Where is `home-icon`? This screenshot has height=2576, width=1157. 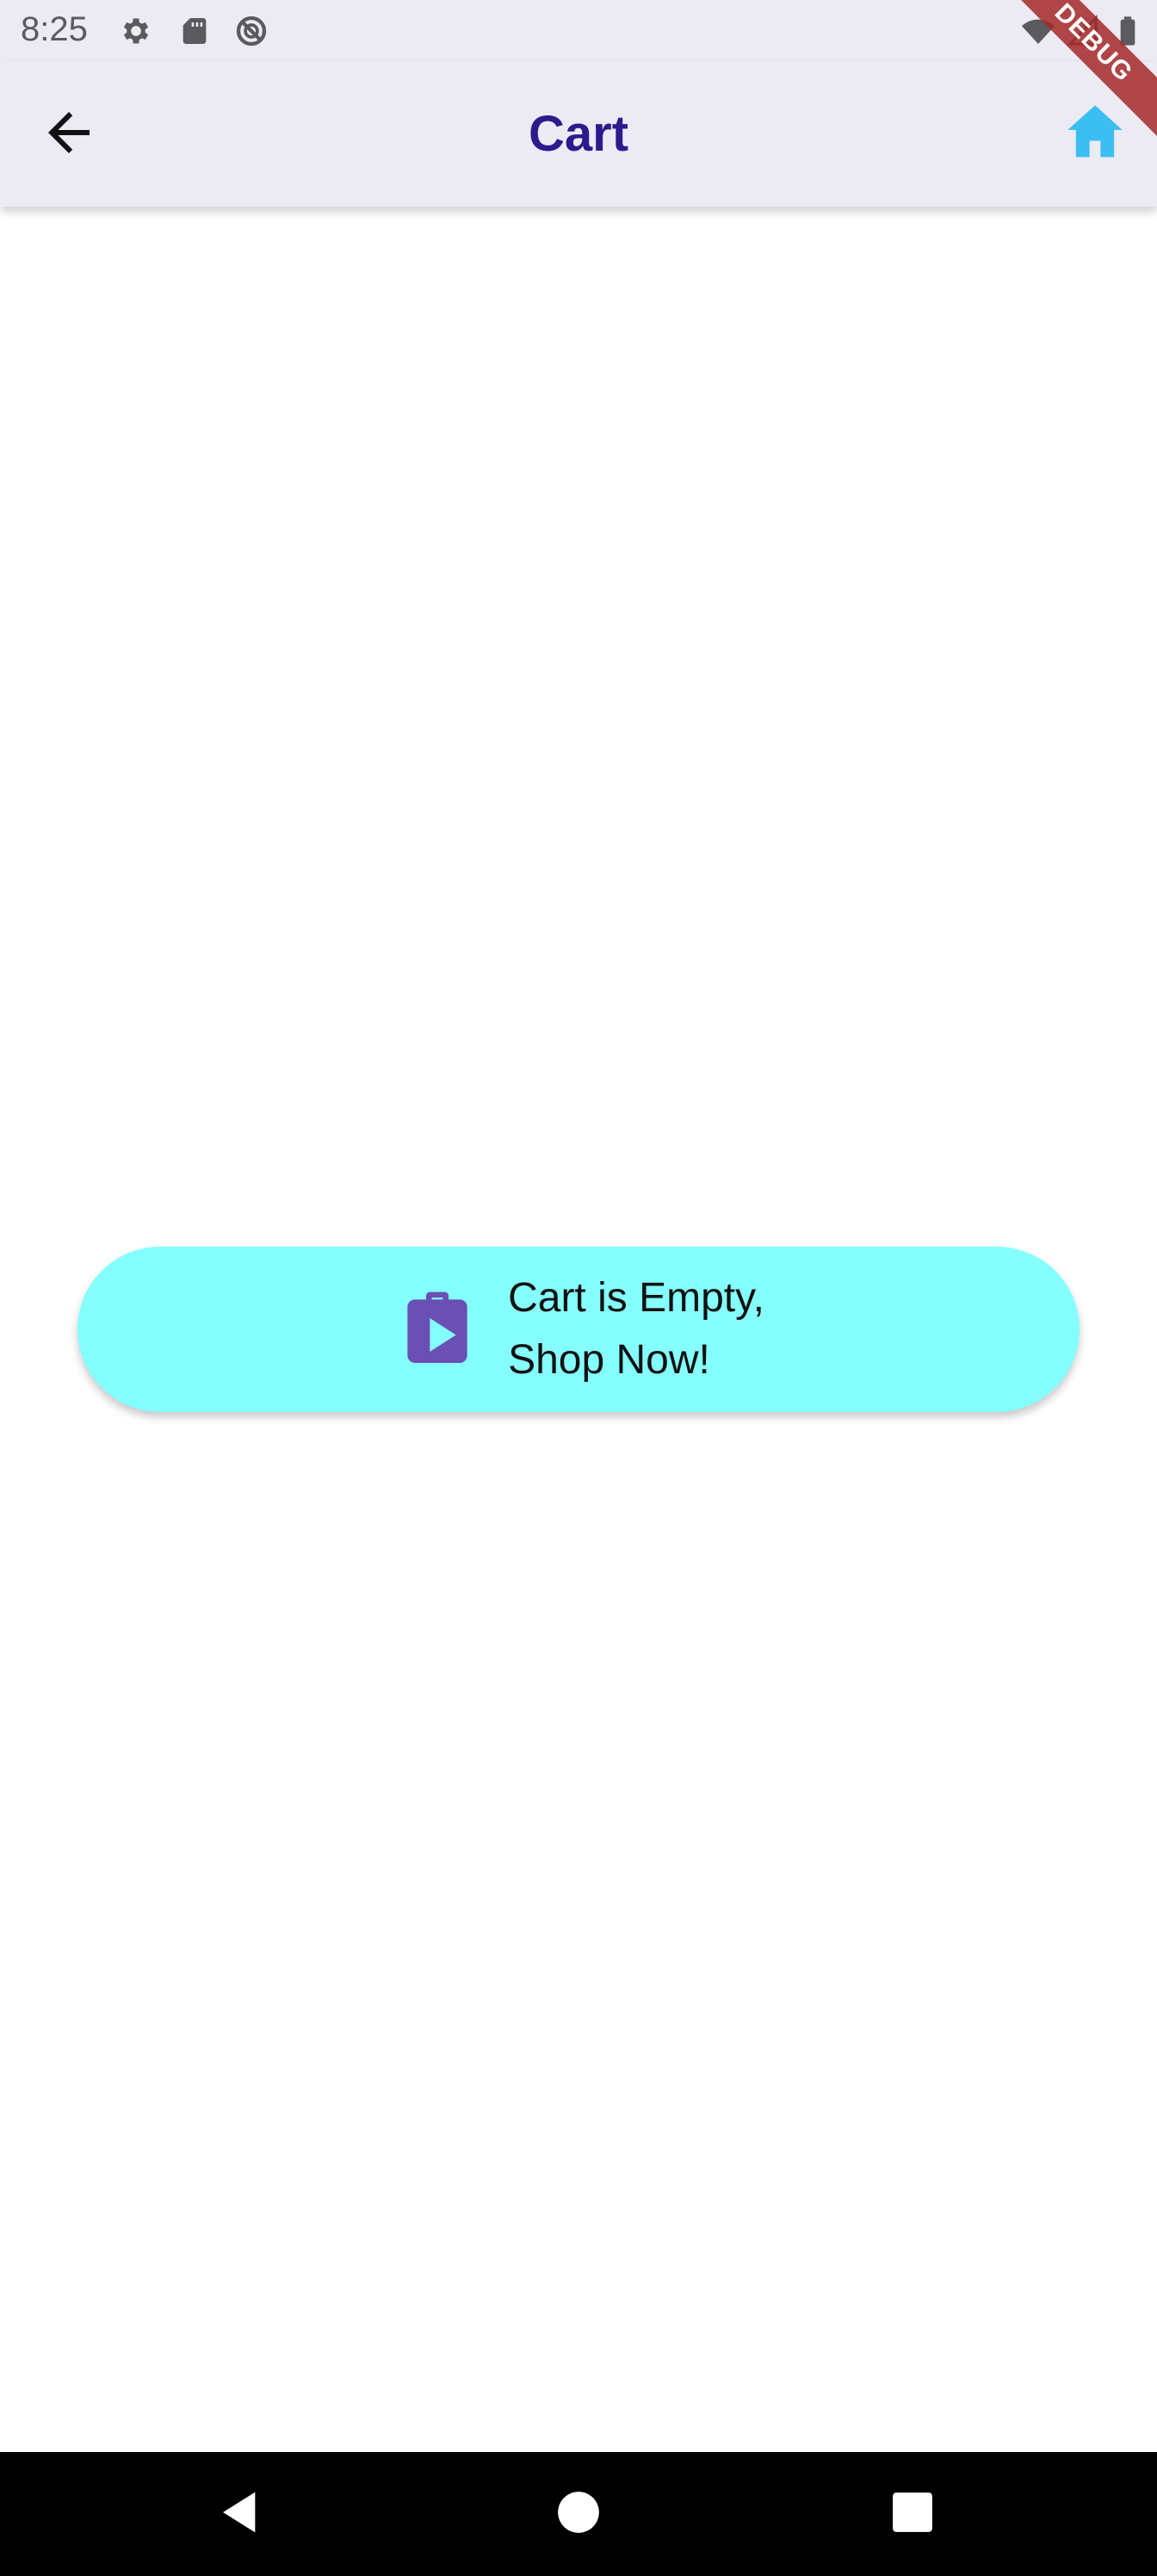 home-icon is located at coordinates (1095, 135).